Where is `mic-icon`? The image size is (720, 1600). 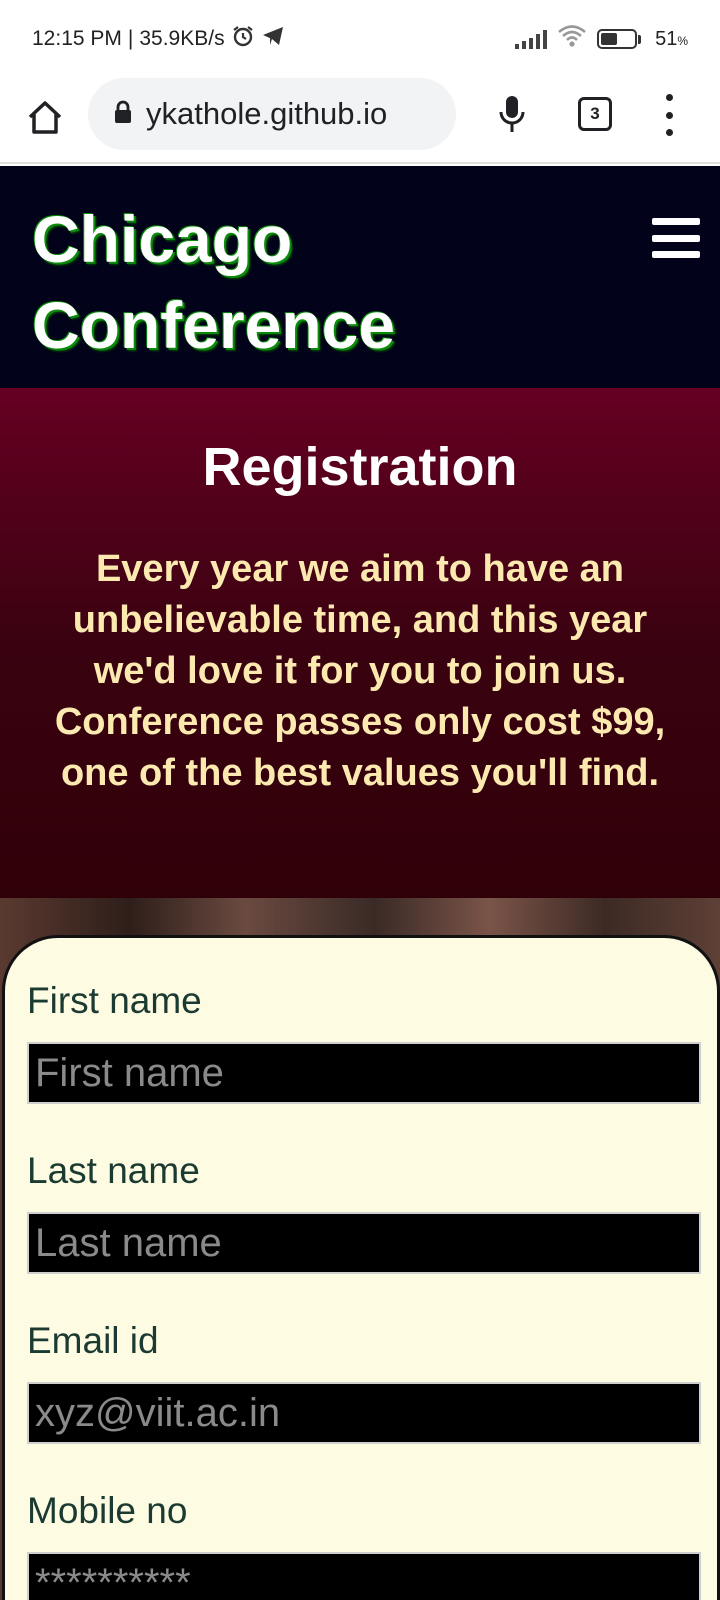 mic-icon is located at coordinates (512, 115).